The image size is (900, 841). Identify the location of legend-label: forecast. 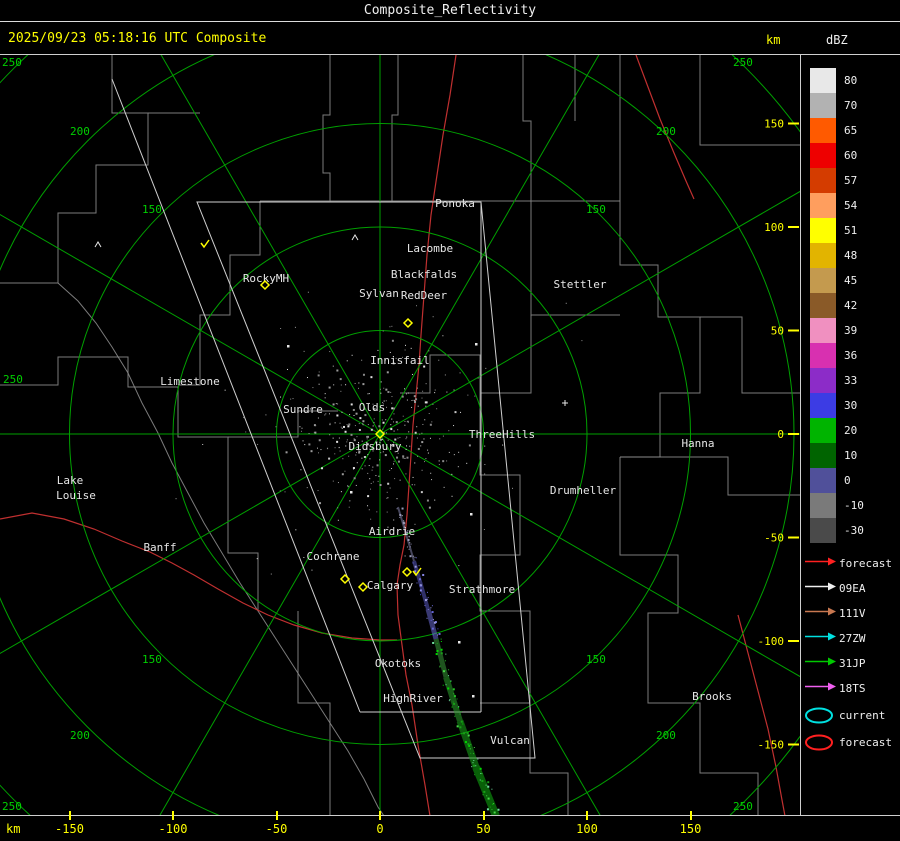
(865, 742).